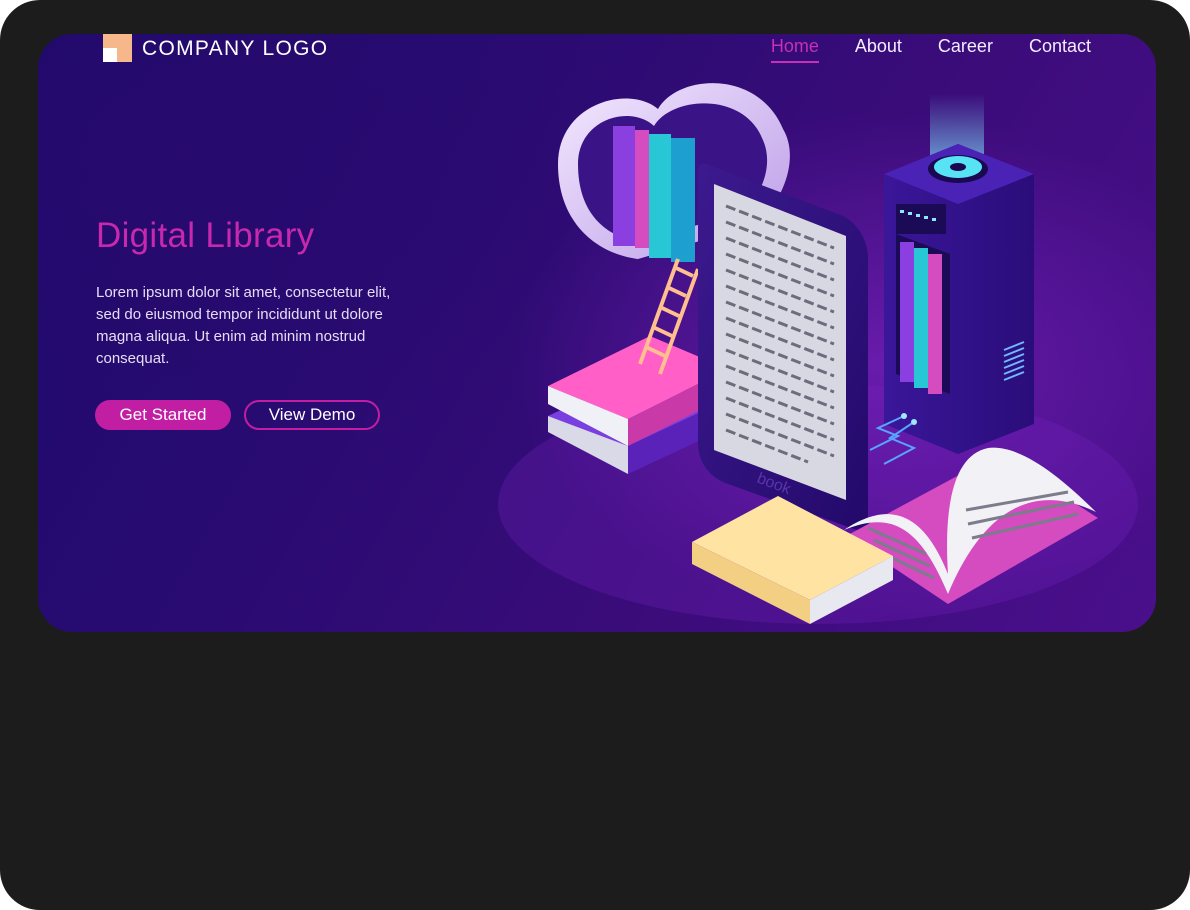 The image size is (1190, 910). What do you see at coordinates (117, 48) in the screenshot?
I see `logo-mark-icon` at bounding box center [117, 48].